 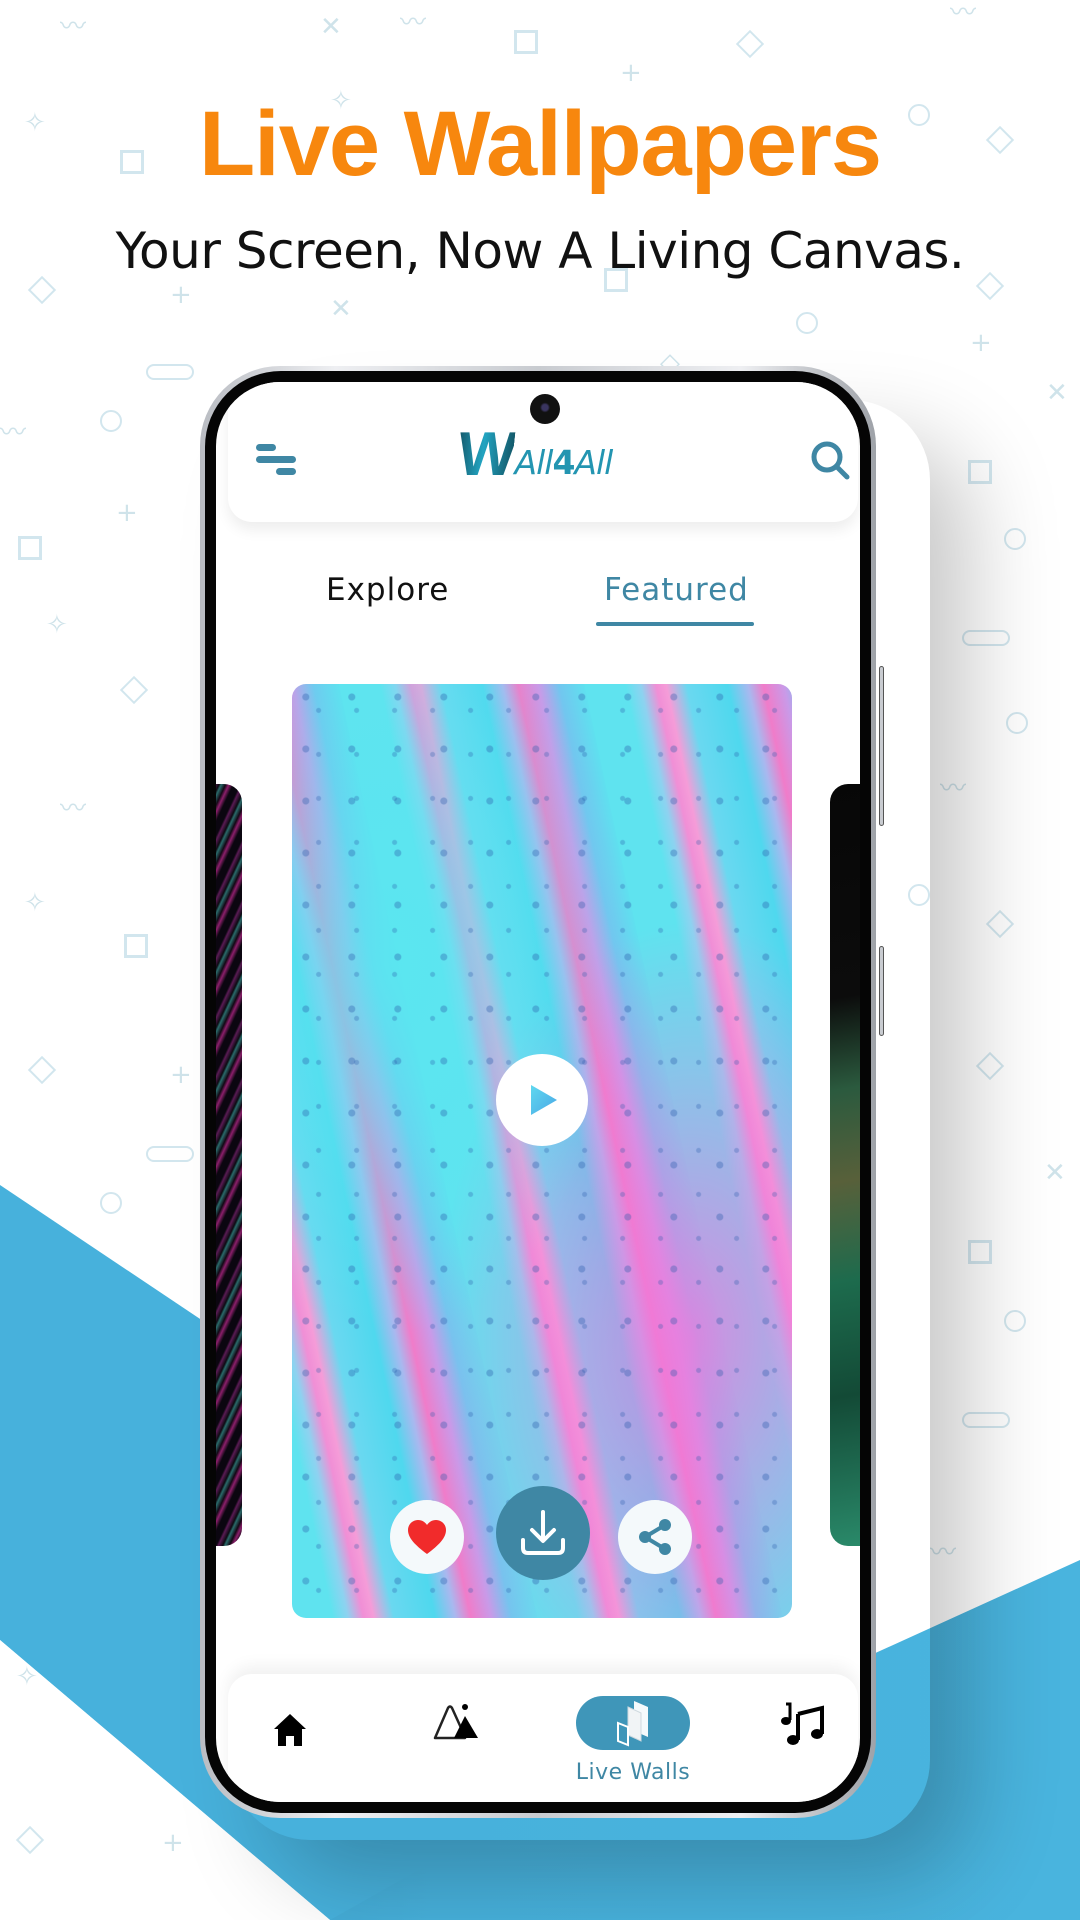 I want to click on tab-explore: Explore, so click(x=387, y=590).